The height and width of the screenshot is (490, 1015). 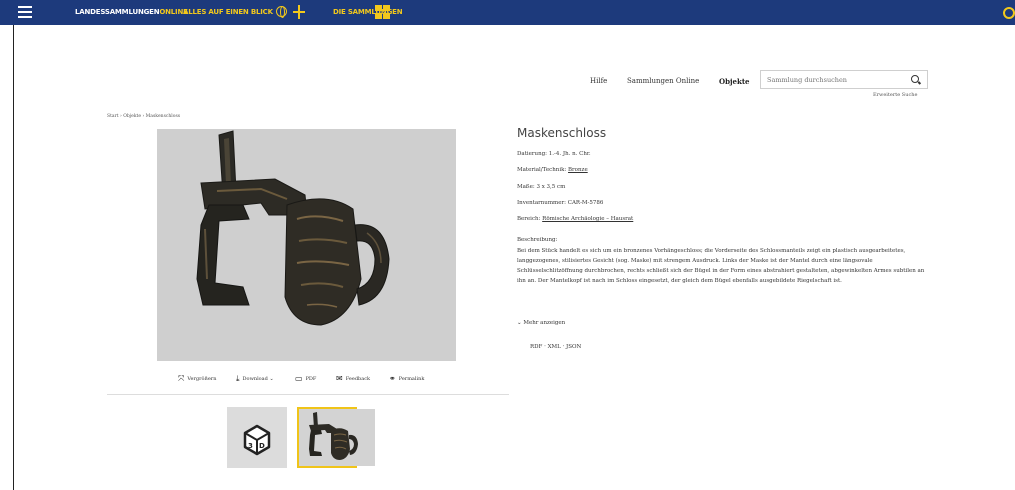 What do you see at coordinates (308, 394) in the screenshot?
I see `toolbar-divider` at bounding box center [308, 394].